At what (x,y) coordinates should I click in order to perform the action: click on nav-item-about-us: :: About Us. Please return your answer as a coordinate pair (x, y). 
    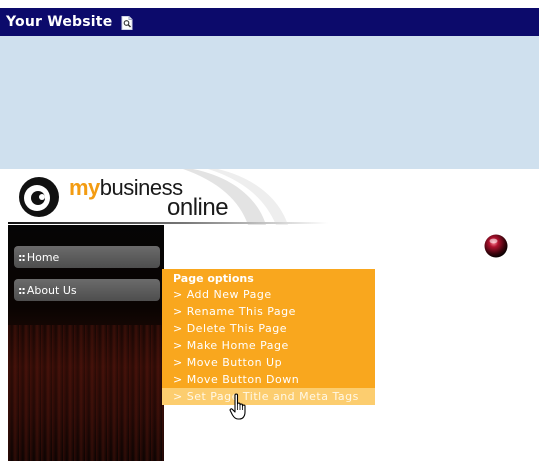
    Looking at the image, I should click on (87, 290).